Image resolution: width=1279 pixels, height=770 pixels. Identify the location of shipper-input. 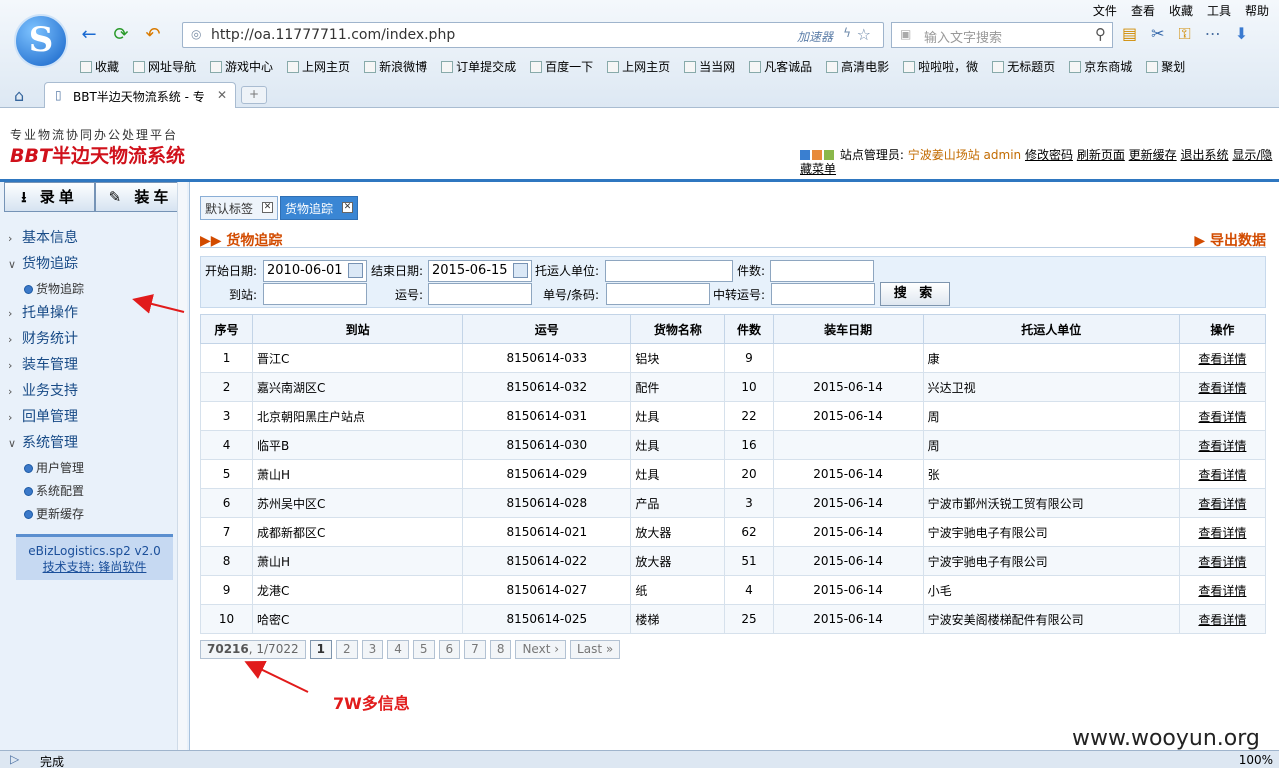
(669, 271).